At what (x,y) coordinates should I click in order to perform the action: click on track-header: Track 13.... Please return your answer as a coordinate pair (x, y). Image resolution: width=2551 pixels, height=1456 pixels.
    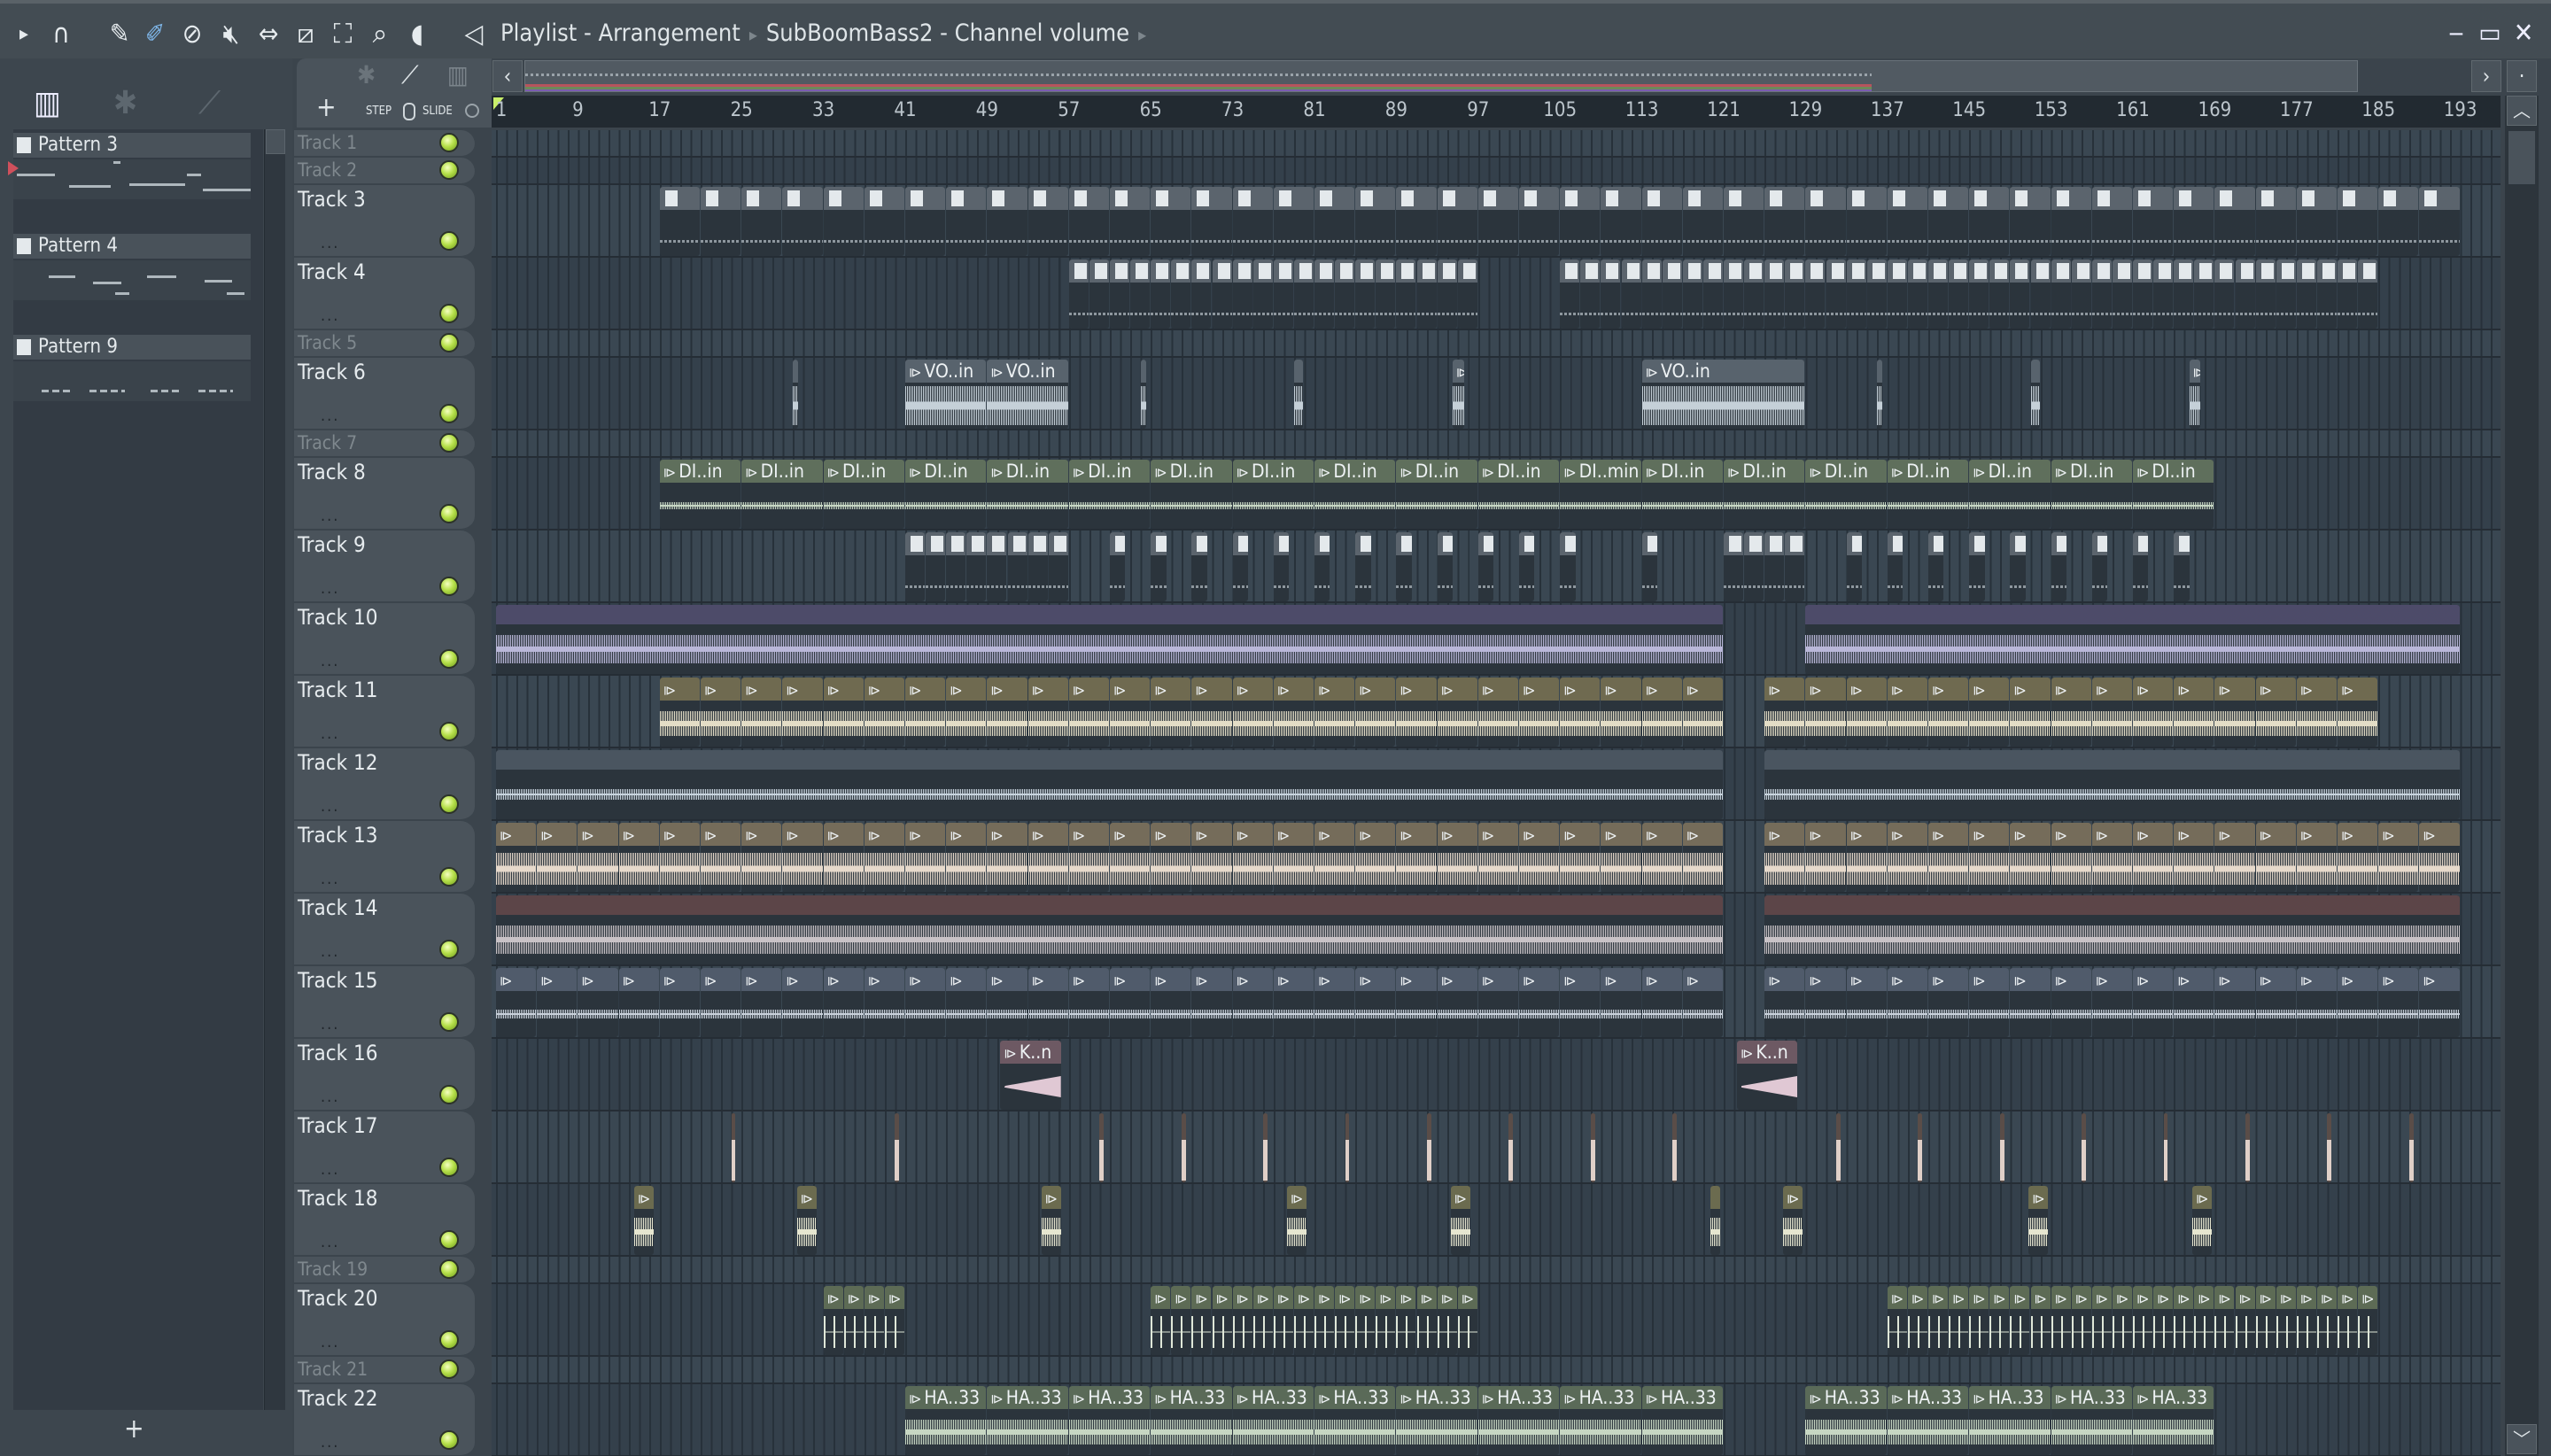
    Looking at the image, I should click on (384, 857).